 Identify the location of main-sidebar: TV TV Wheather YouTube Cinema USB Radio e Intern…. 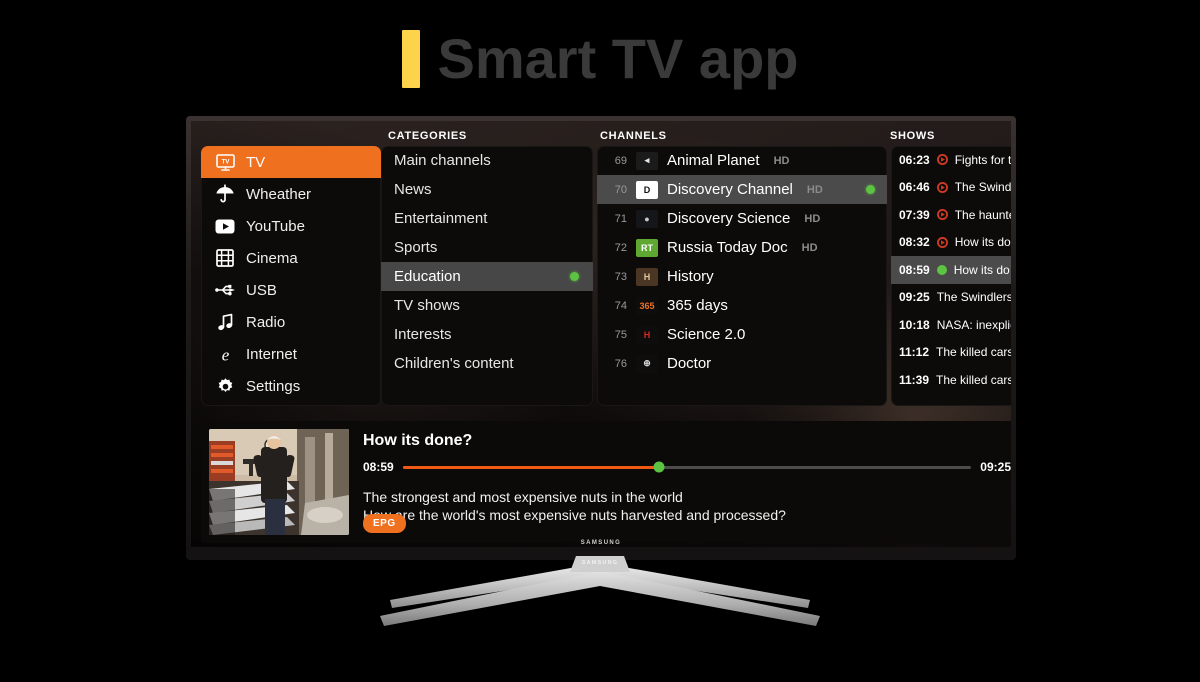
(291, 276).